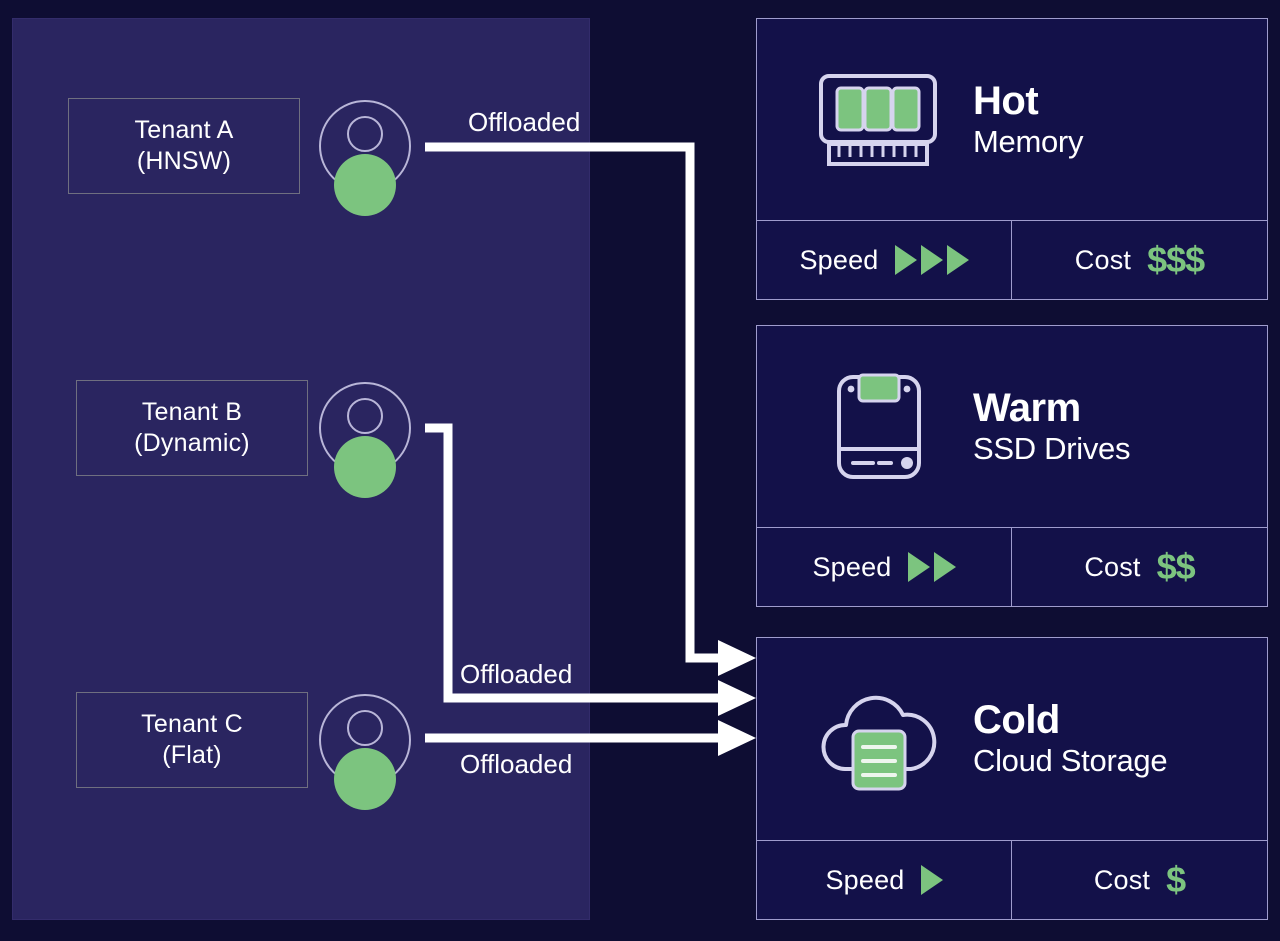 The image size is (1280, 941). What do you see at coordinates (737, 658) in the screenshot?
I see `arrowhead-tenant-a` at bounding box center [737, 658].